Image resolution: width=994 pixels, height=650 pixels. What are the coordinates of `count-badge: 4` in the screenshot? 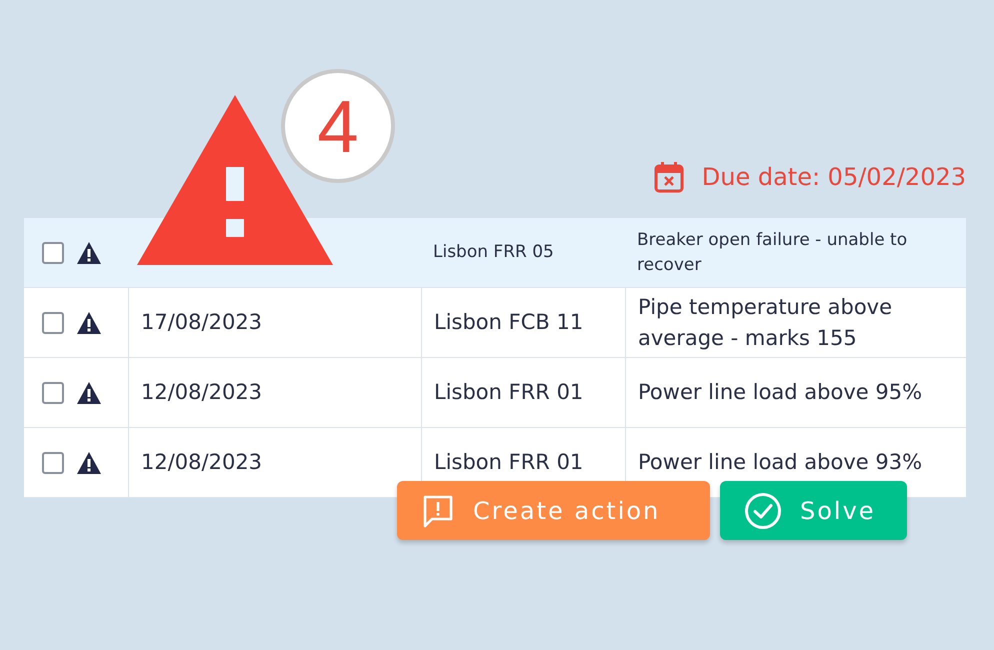 It's located at (338, 126).